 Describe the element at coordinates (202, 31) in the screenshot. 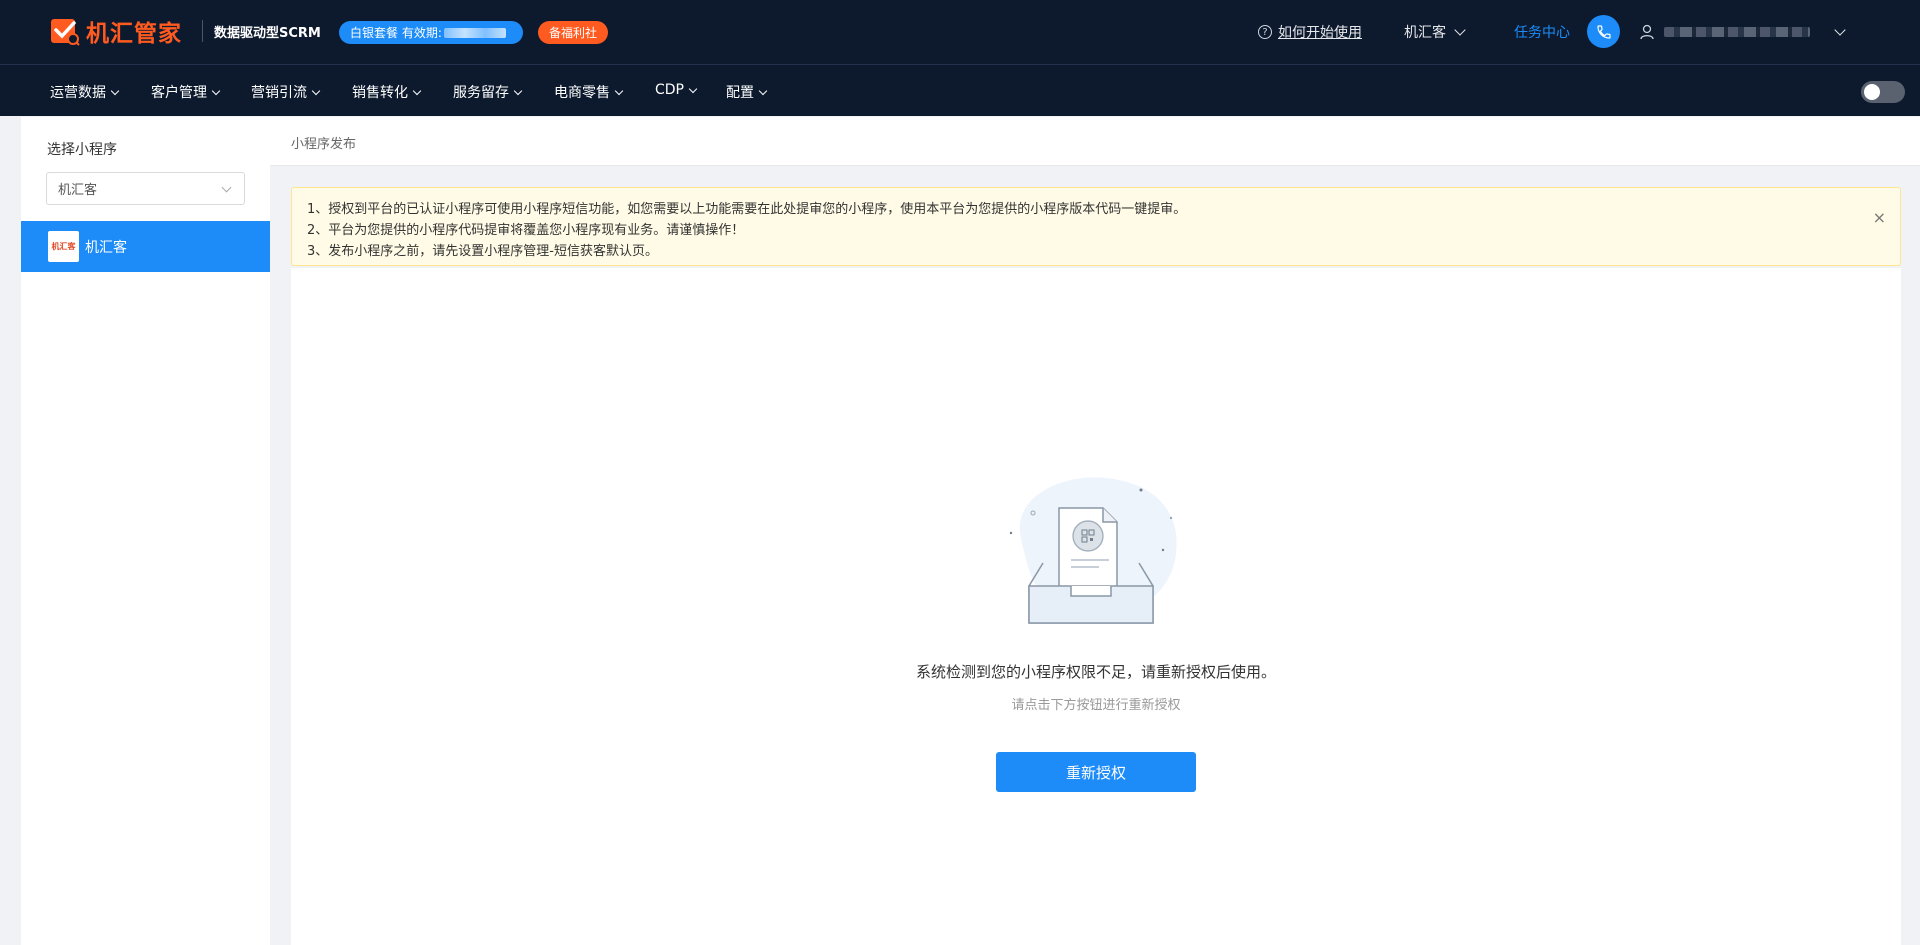

I see `logo-divider` at that location.